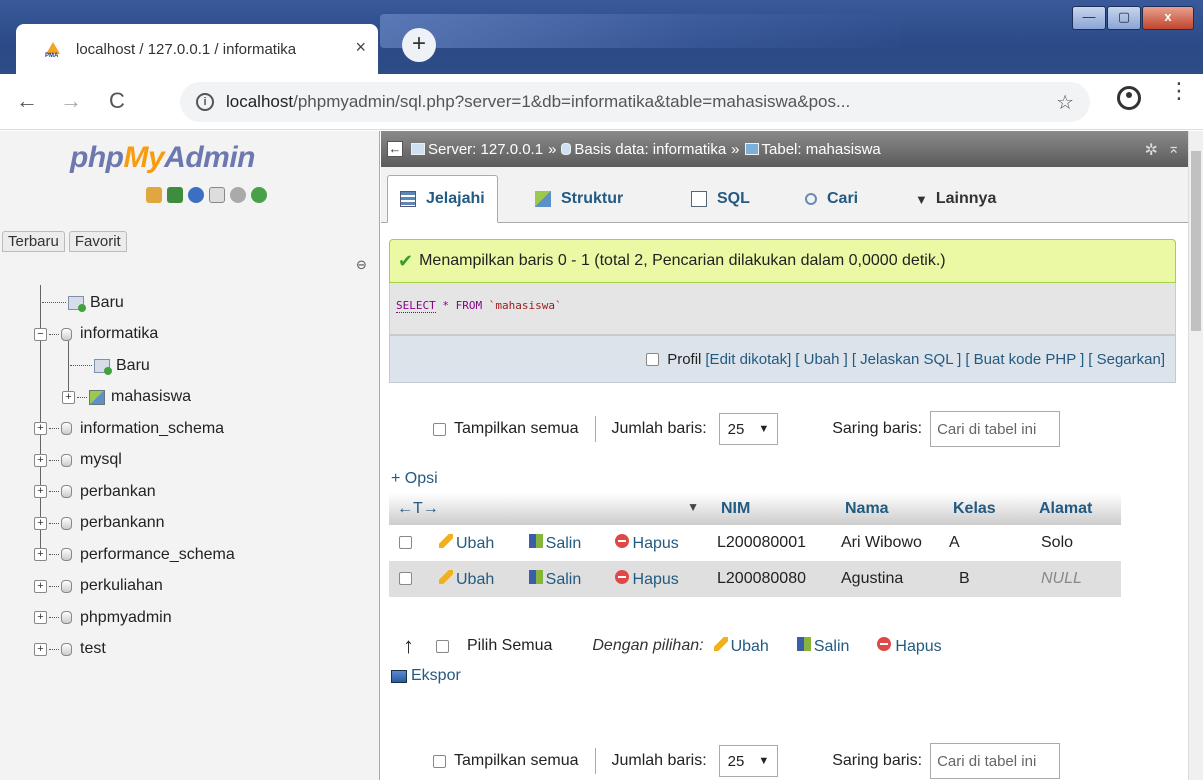 This screenshot has width=1203, height=780. I want to click on tab-sql: SQL, so click(720, 199).